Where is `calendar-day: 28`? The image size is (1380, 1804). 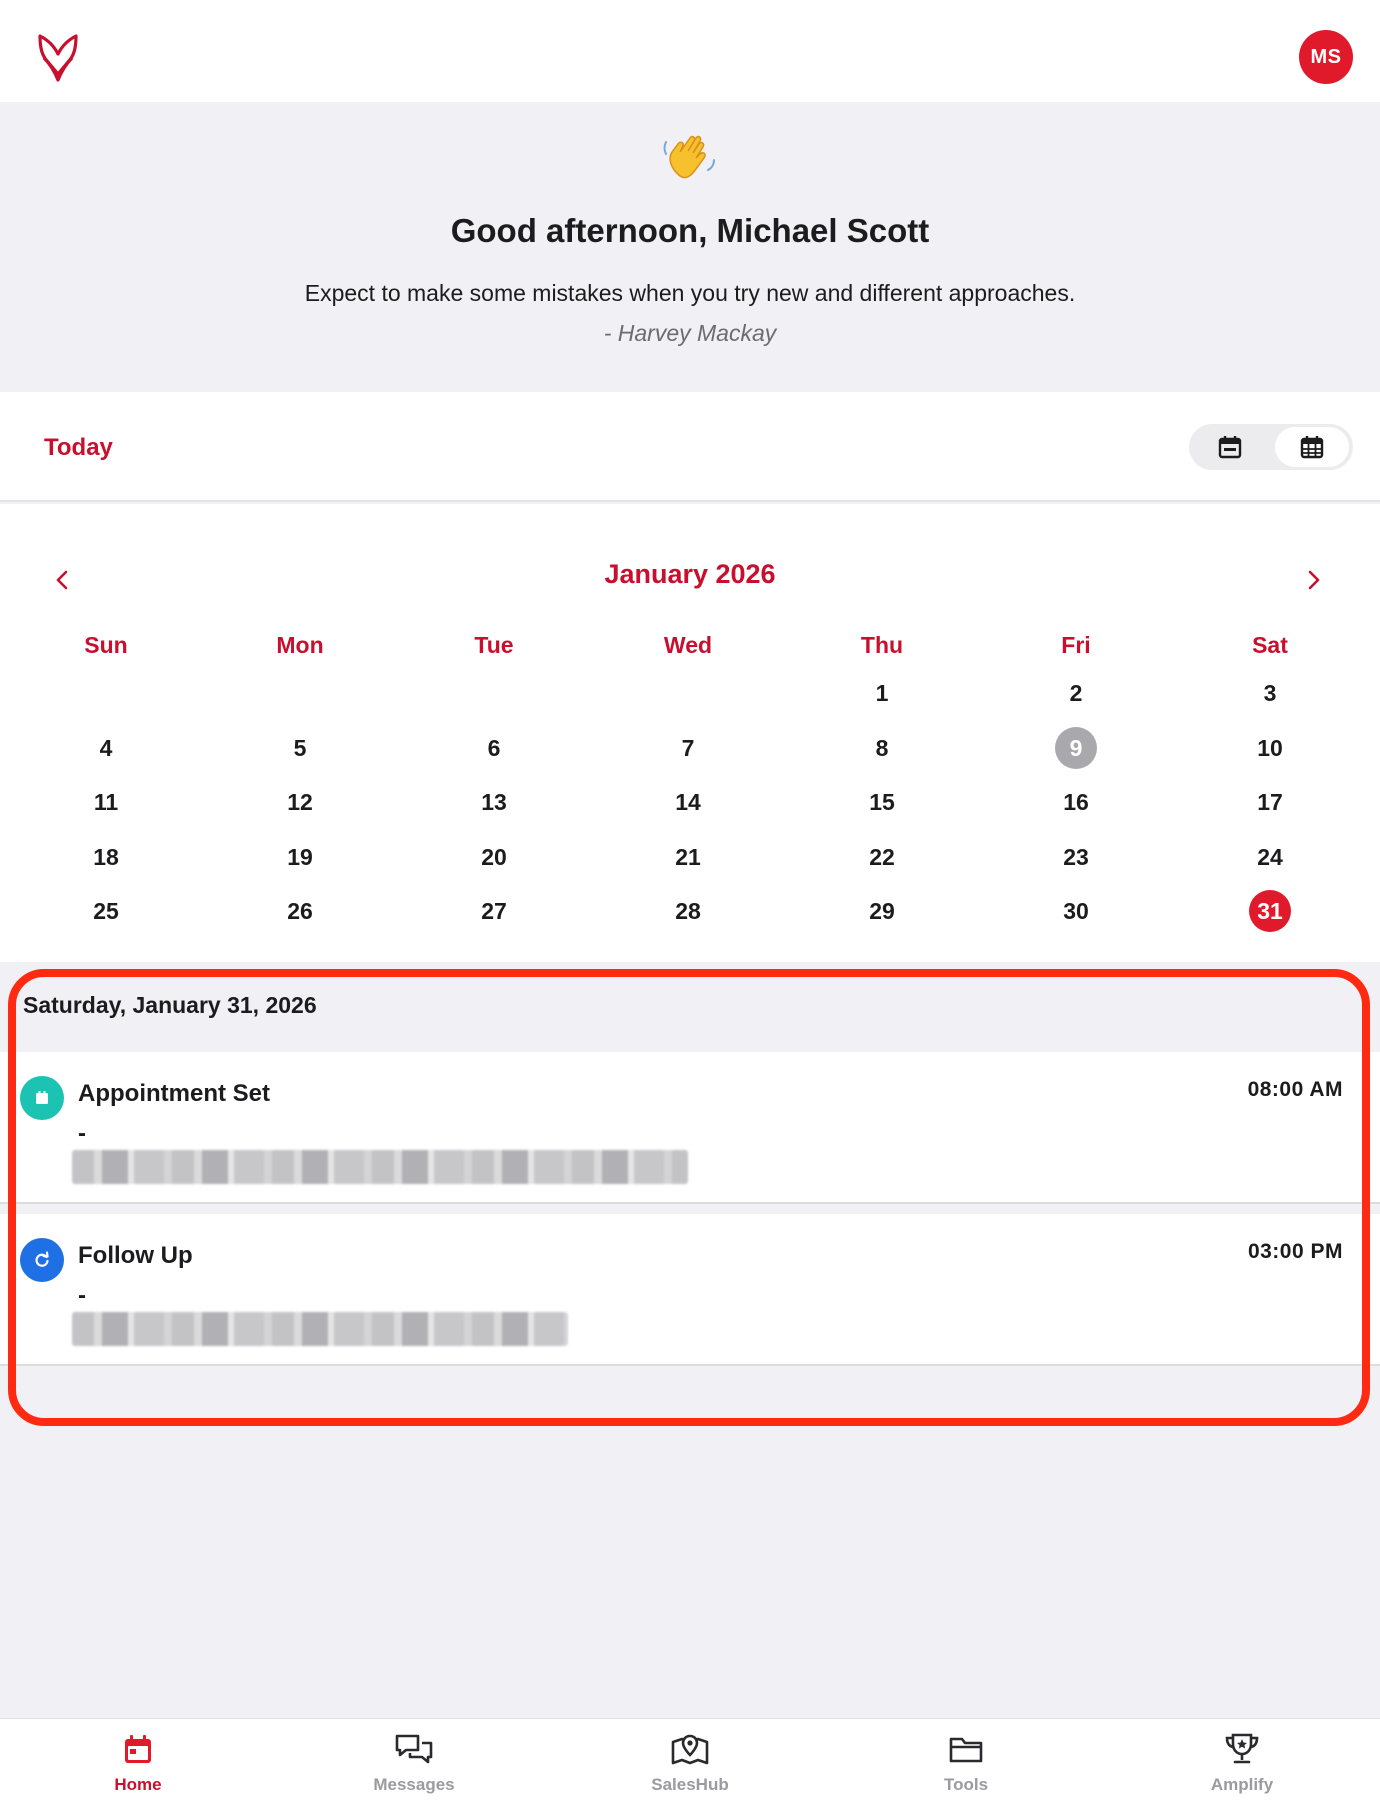 calendar-day: 28 is located at coordinates (688, 911).